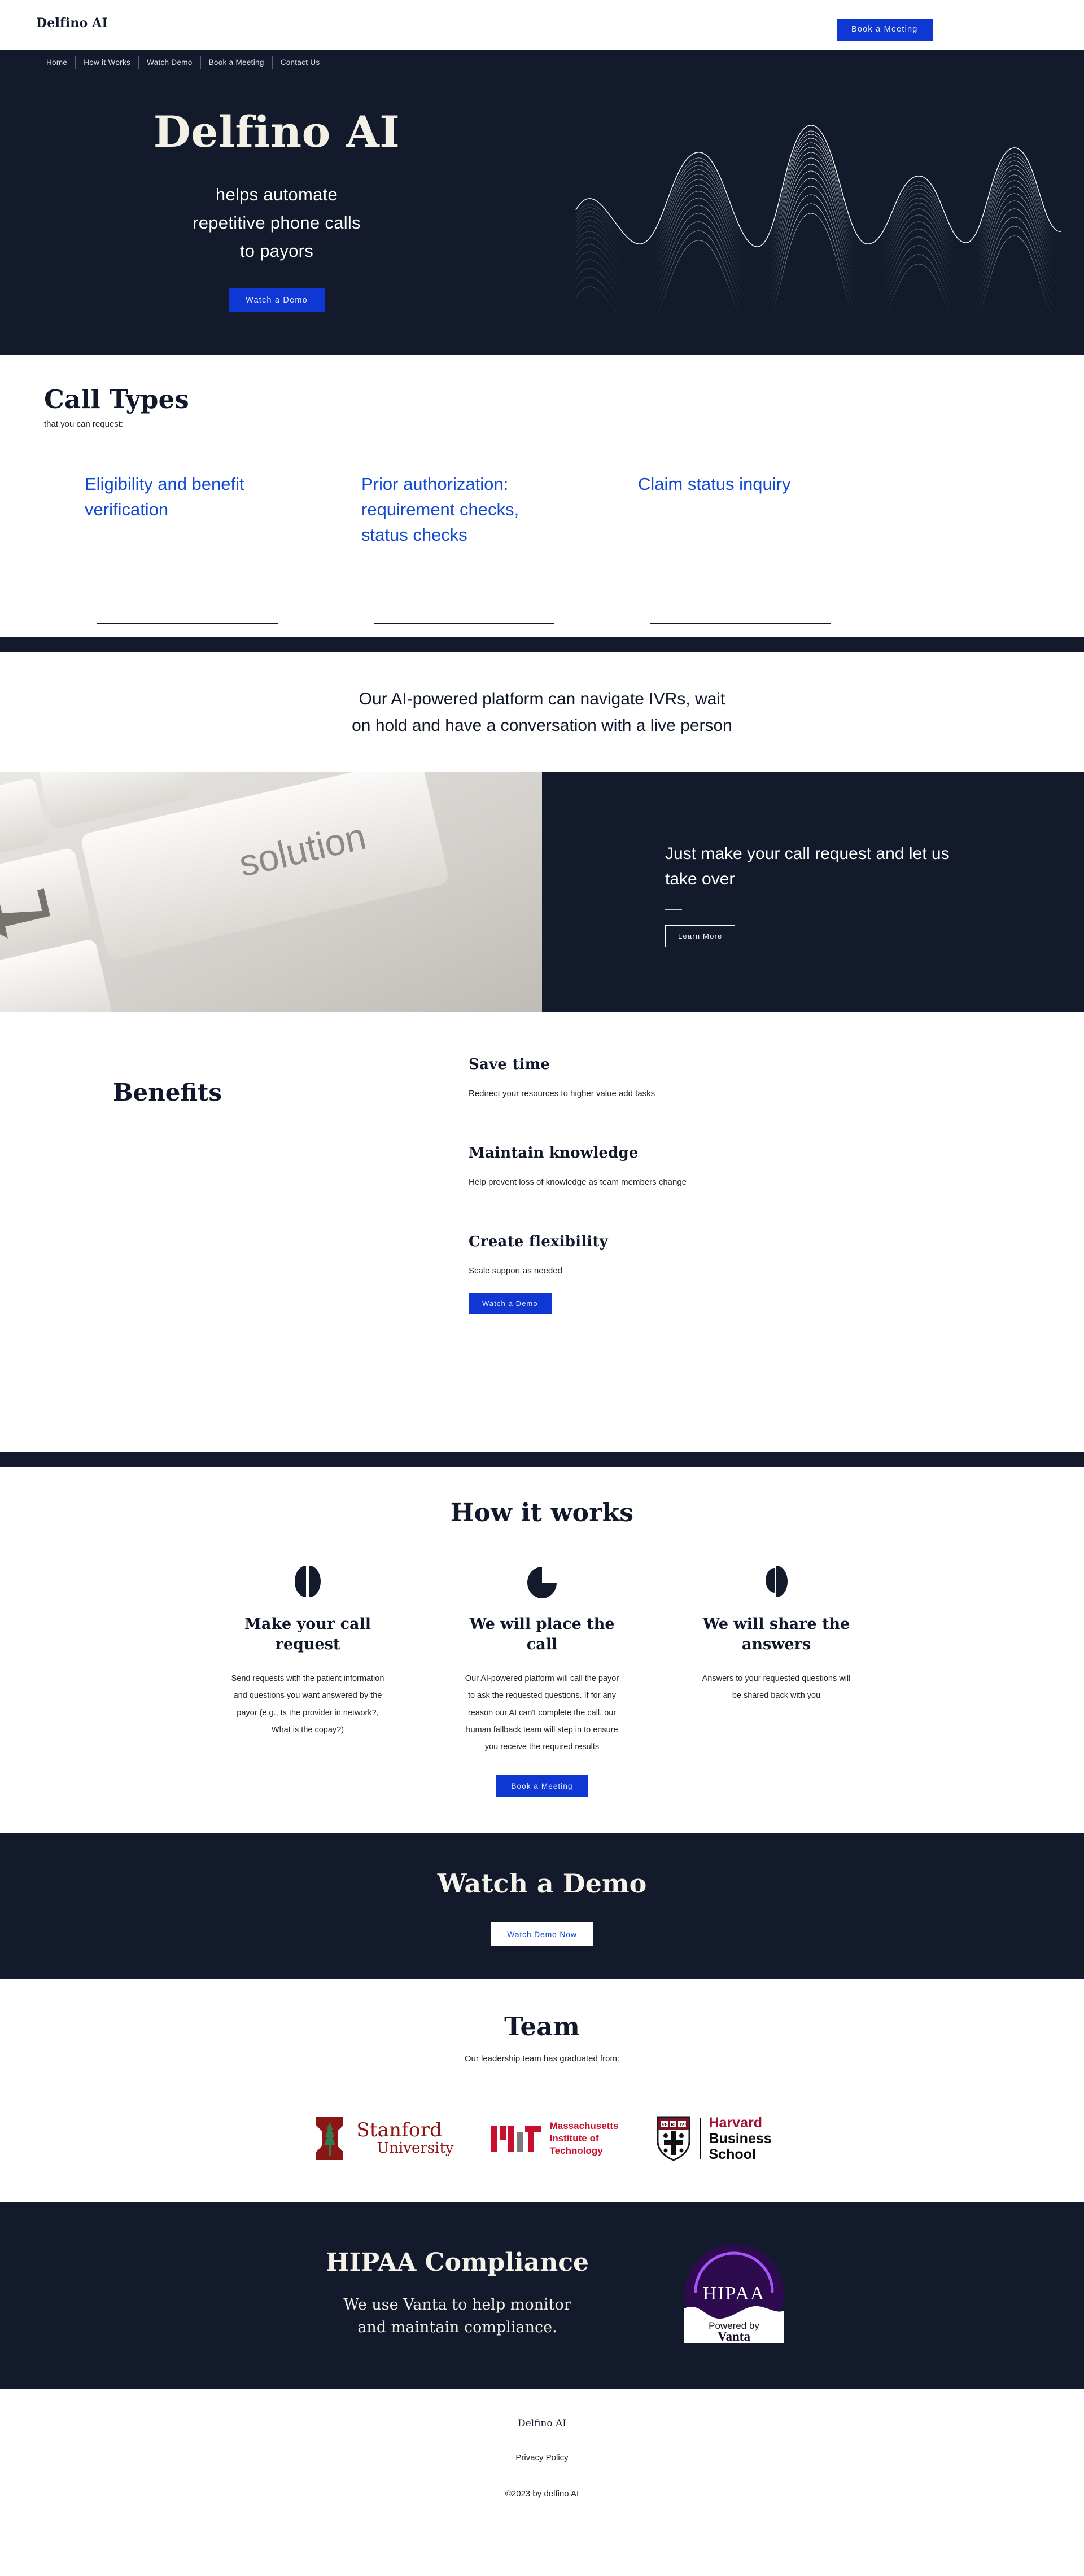 The height and width of the screenshot is (2576, 1084). I want to click on benefit-heading: Create flexibility, so click(538, 1242).